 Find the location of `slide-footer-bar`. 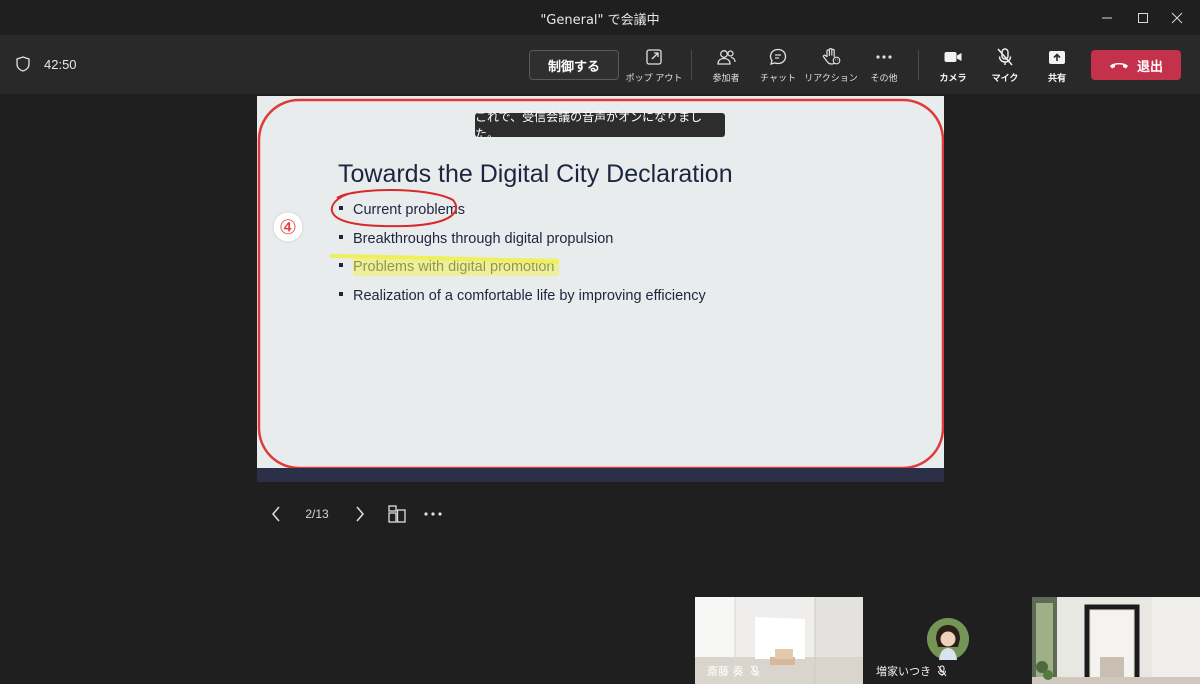

slide-footer-bar is located at coordinates (600, 475).